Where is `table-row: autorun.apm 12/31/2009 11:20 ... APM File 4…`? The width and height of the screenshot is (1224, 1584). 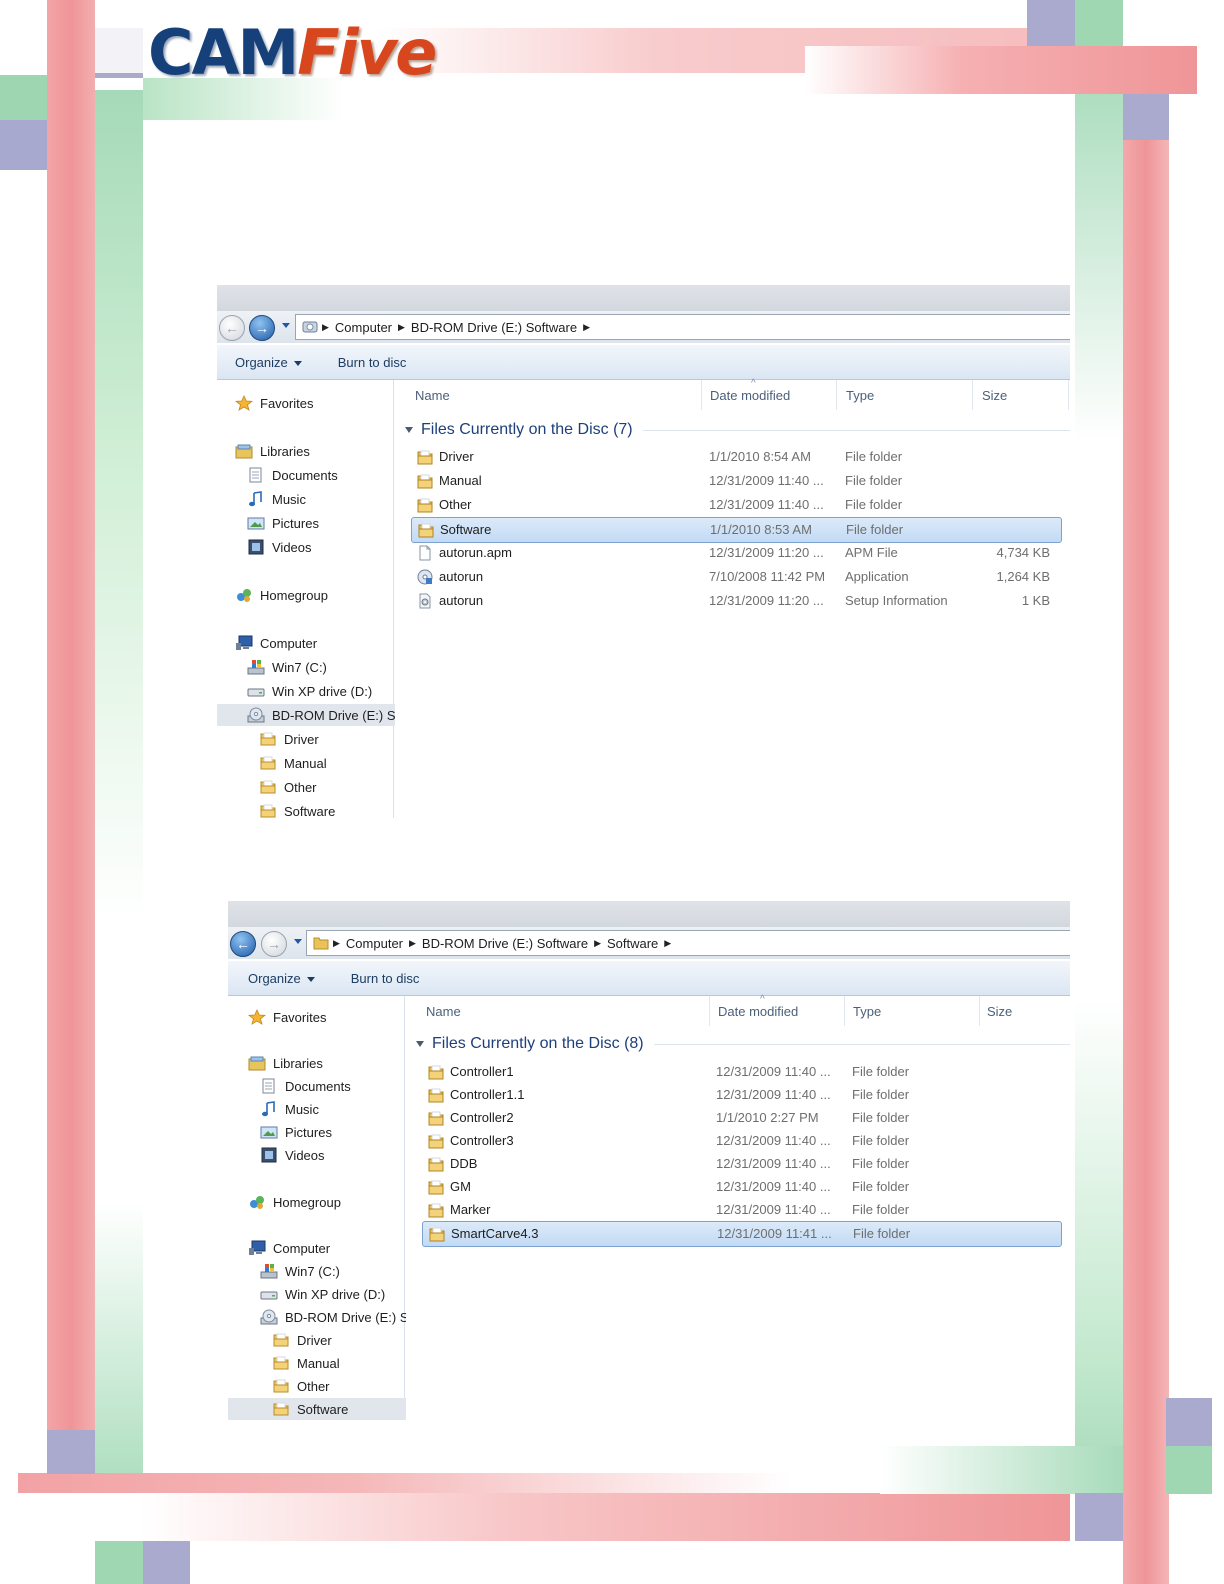
table-row: autorun.apm 12/31/2009 11:20 ... APM File 4… is located at coordinates (736, 553).